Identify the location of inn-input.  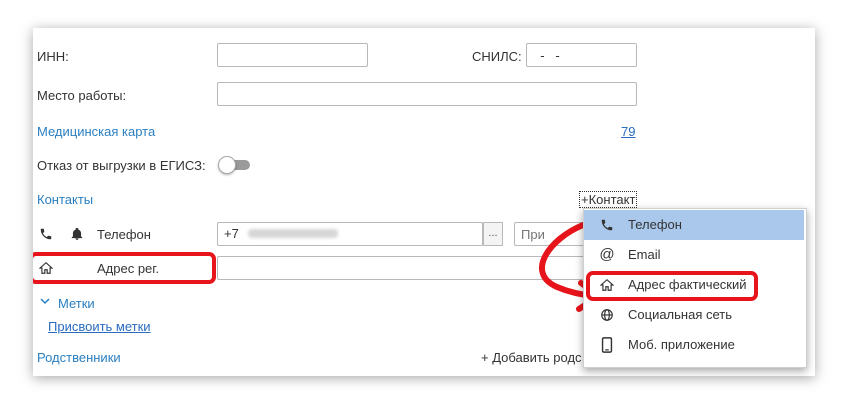
(292, 55).